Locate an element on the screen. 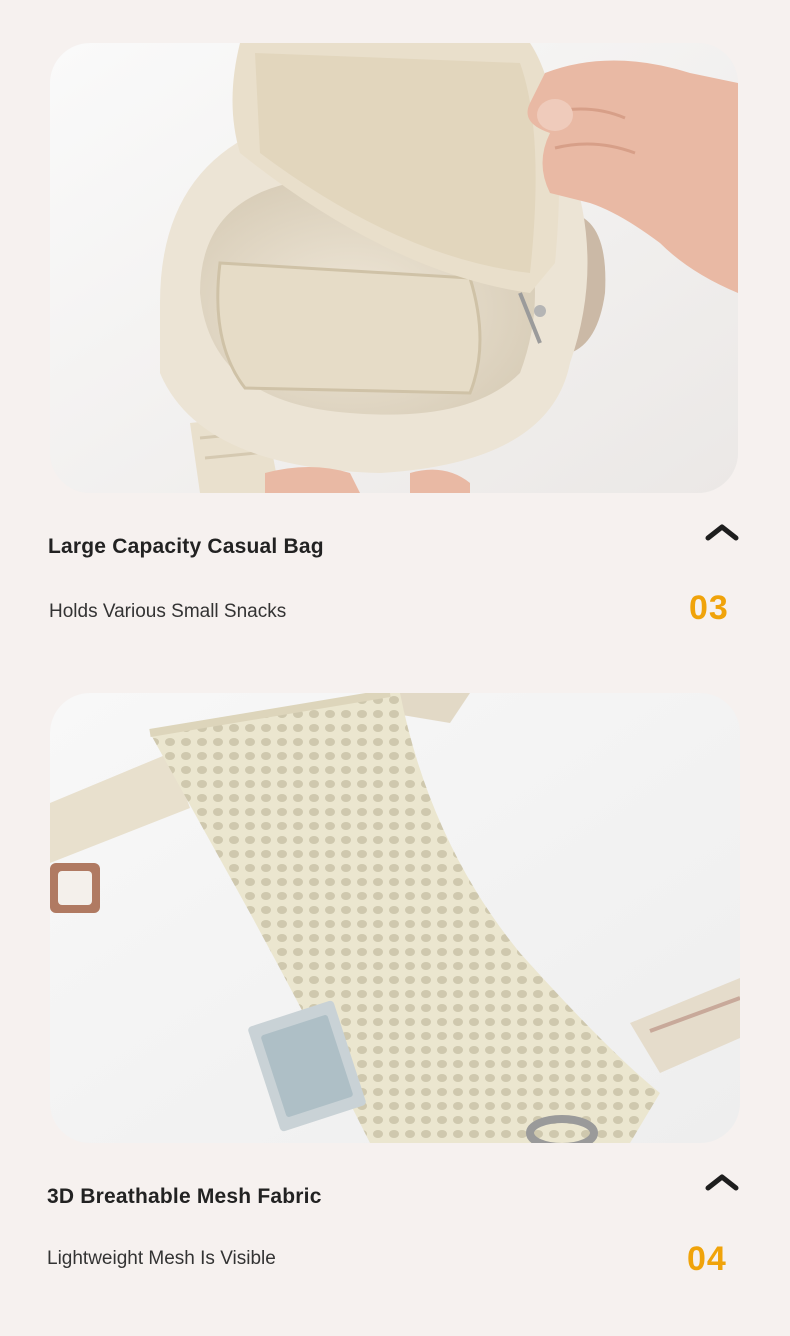 Image resolution: width=790 pixels, height=1336 pixels. feature-index: 04 is located at coordinates (707, 1259).